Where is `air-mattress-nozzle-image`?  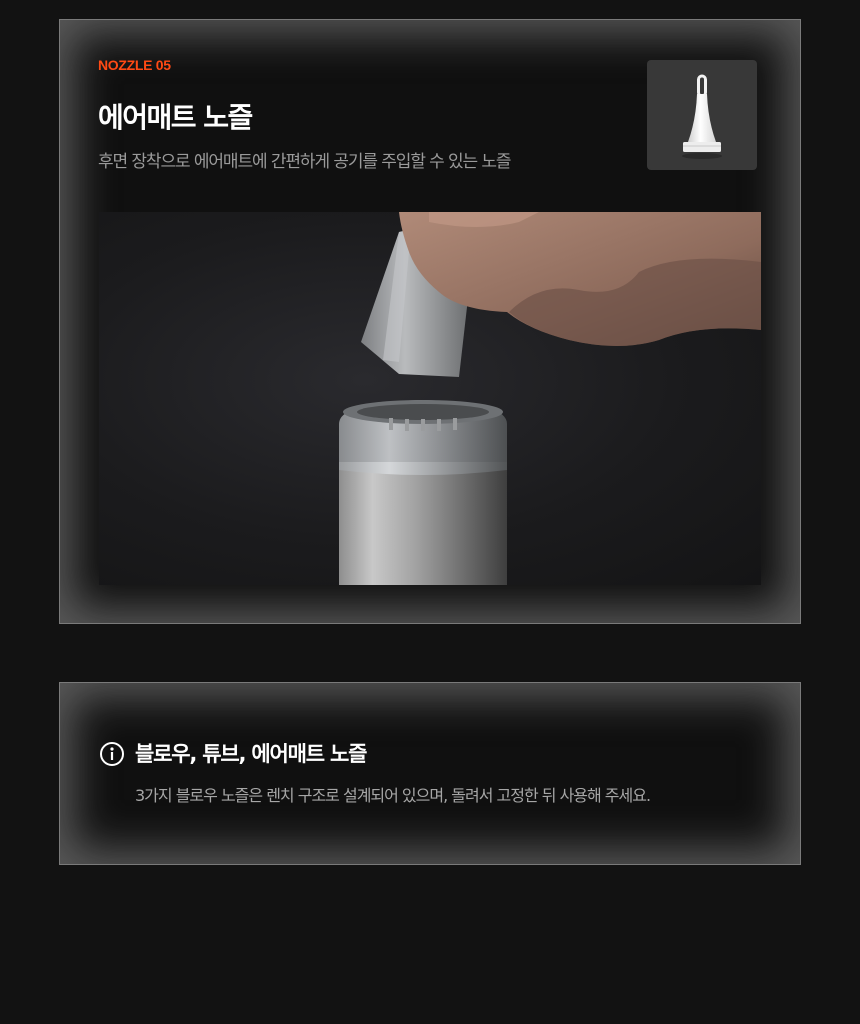
air-mattress-nozzle-image is located at coordinates (702, 116).